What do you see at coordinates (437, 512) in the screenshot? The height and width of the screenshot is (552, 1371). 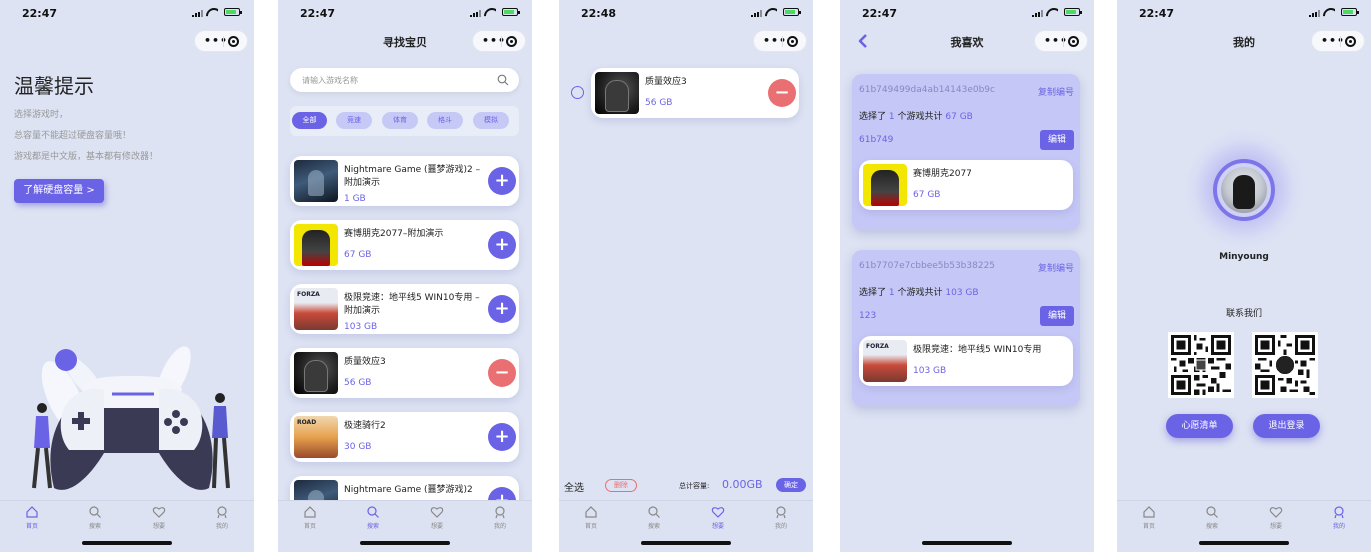 I see `heart-icon` at bounding box center [437, 512].